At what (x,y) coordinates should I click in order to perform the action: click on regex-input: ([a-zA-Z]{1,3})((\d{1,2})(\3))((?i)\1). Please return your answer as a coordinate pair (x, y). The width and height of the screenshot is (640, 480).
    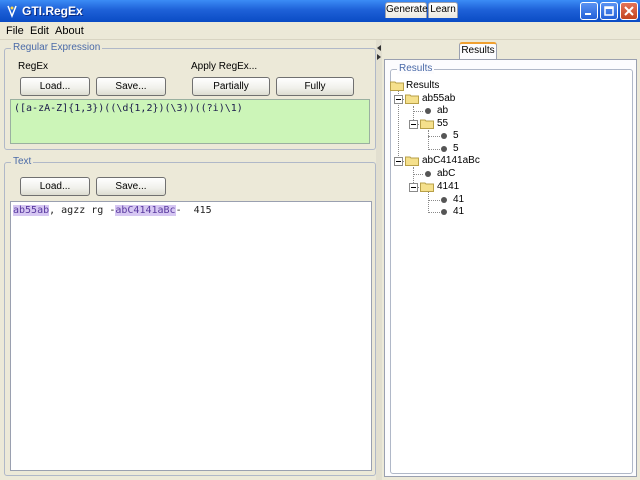
    Looking at the image, I should click on (190, 121).